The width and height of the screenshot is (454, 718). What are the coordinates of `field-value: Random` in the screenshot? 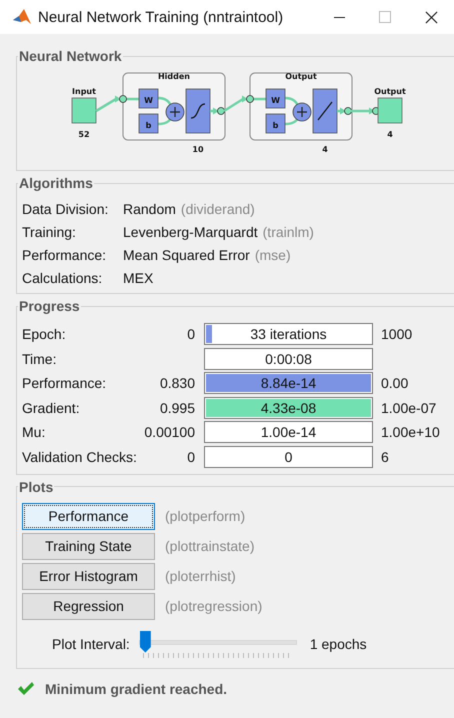 It's located at (149, 209).